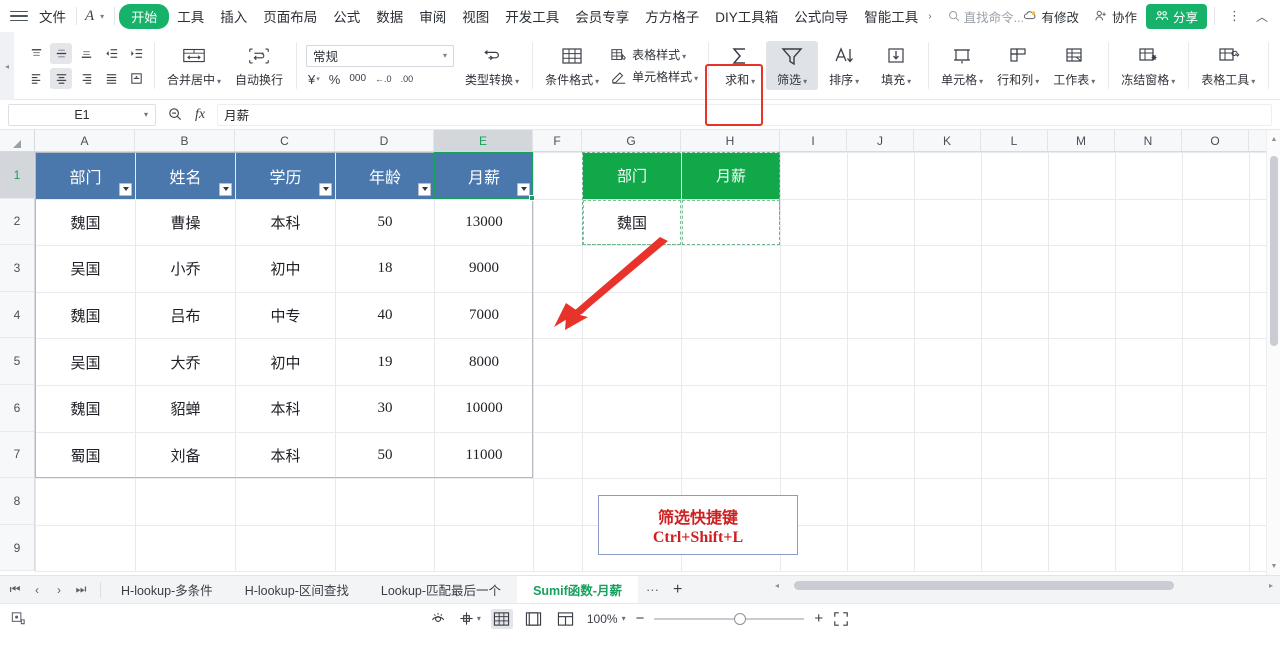 This screenshot has width=1280, height=650. What do you see at coordinates (357, 79) in the screenshot?
I see `comma-format-button: 000` at bounding box center [357, 79].